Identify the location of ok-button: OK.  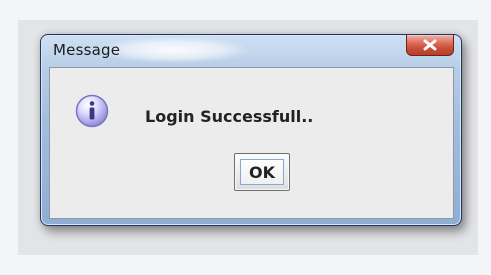
(262, 172).